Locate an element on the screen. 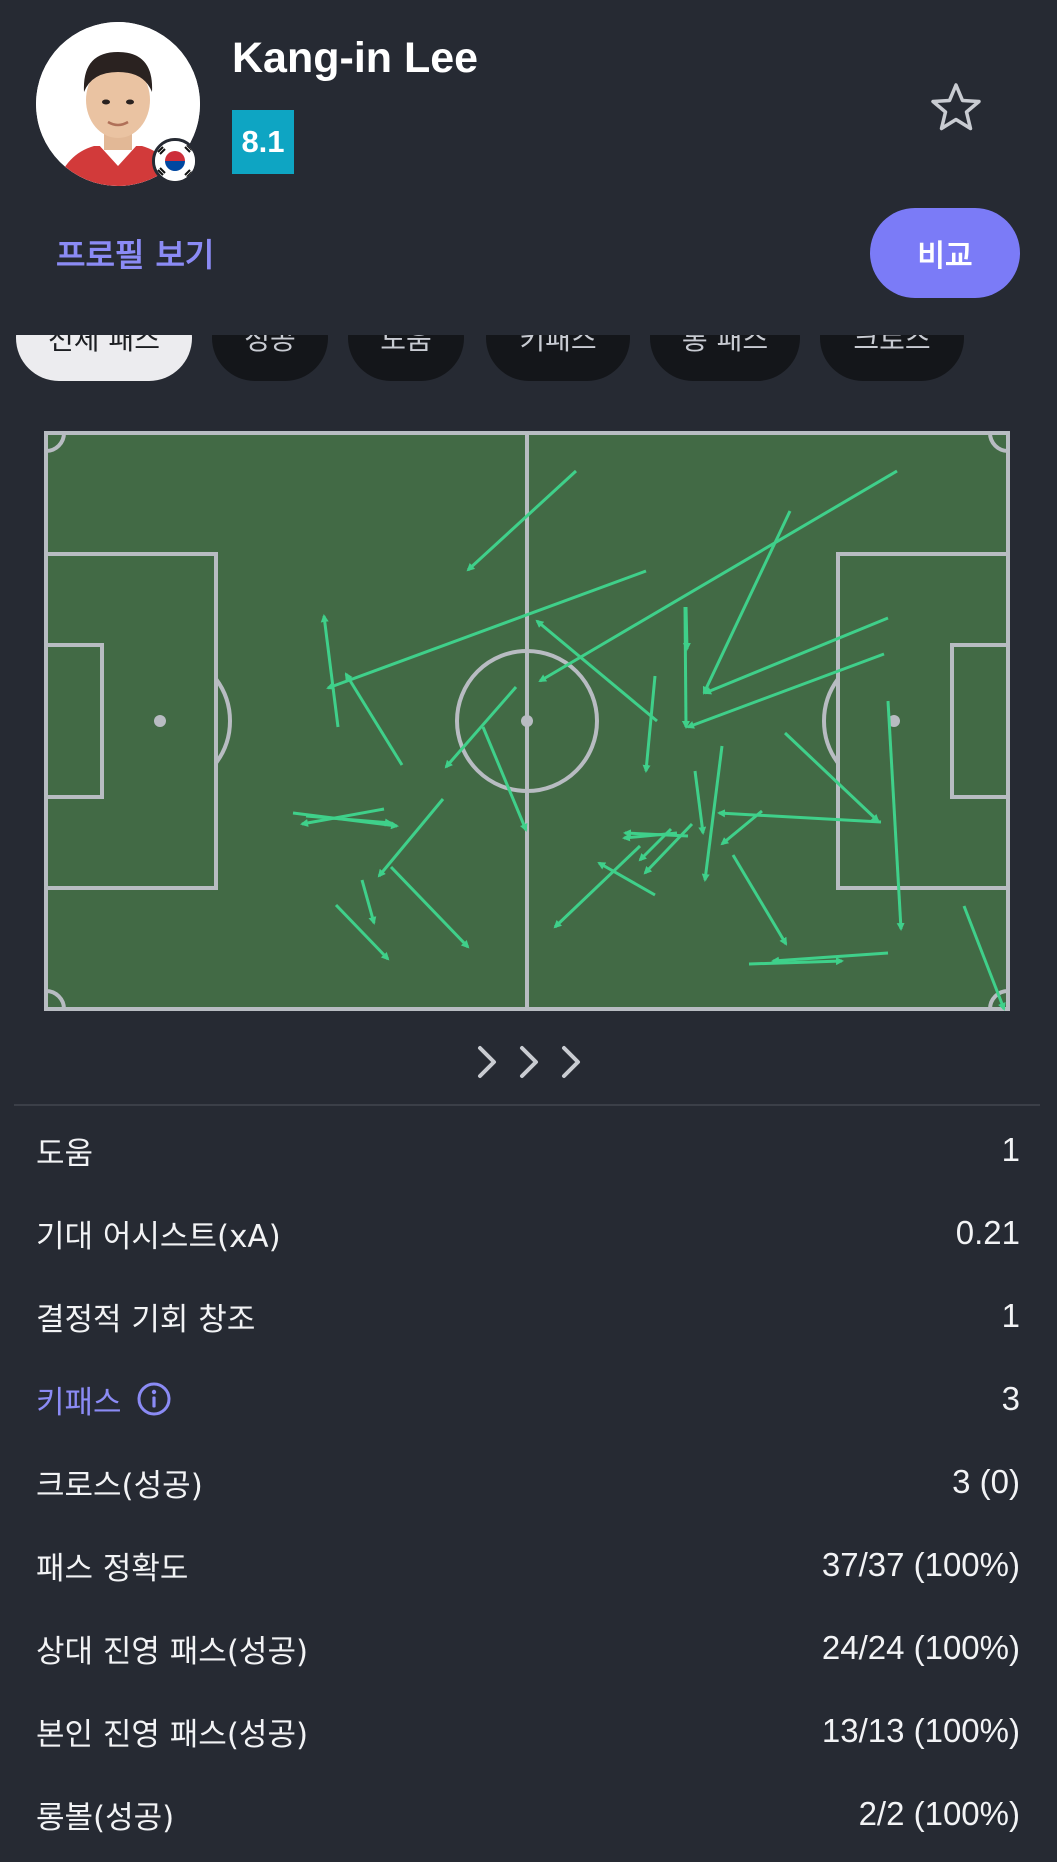  stat-row-big-chances-created: 결정적 기회 창조 1 is located at coordinates (528, 1316).